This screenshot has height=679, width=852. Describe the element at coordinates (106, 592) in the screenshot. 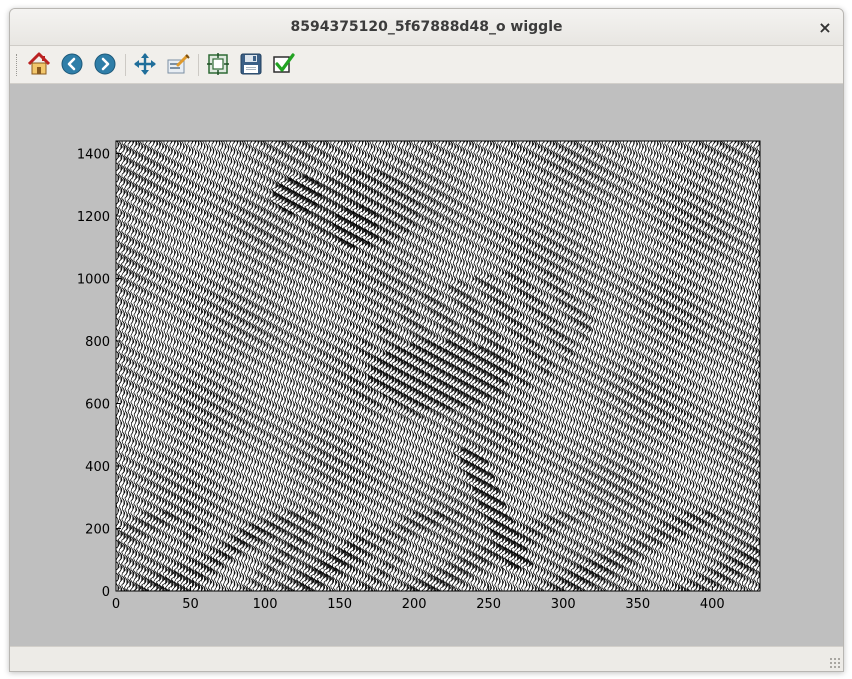

I see `y-tick-label: 0` at that location.